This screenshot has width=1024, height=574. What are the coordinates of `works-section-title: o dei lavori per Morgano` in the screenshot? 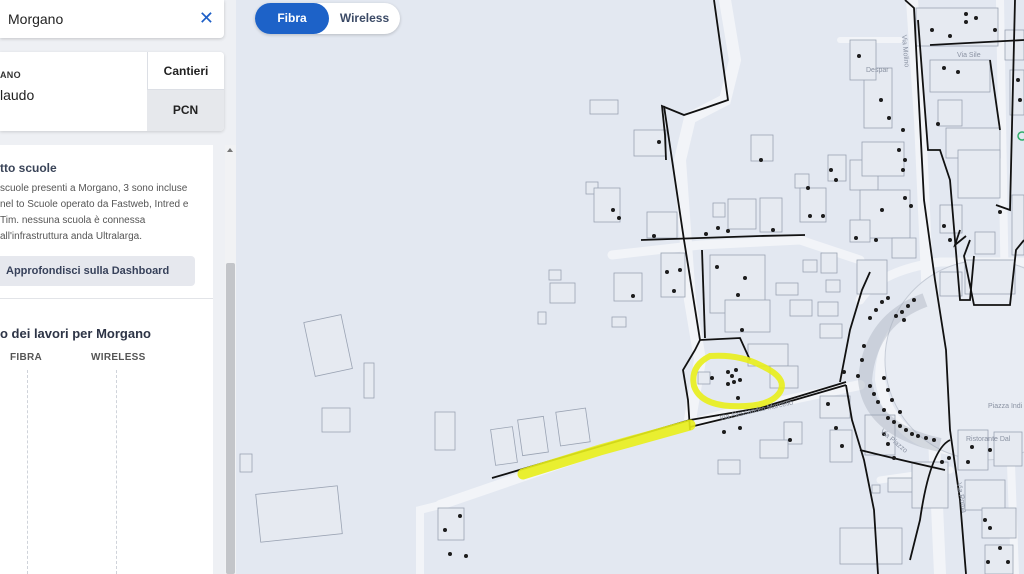 It's located at (75, 333).